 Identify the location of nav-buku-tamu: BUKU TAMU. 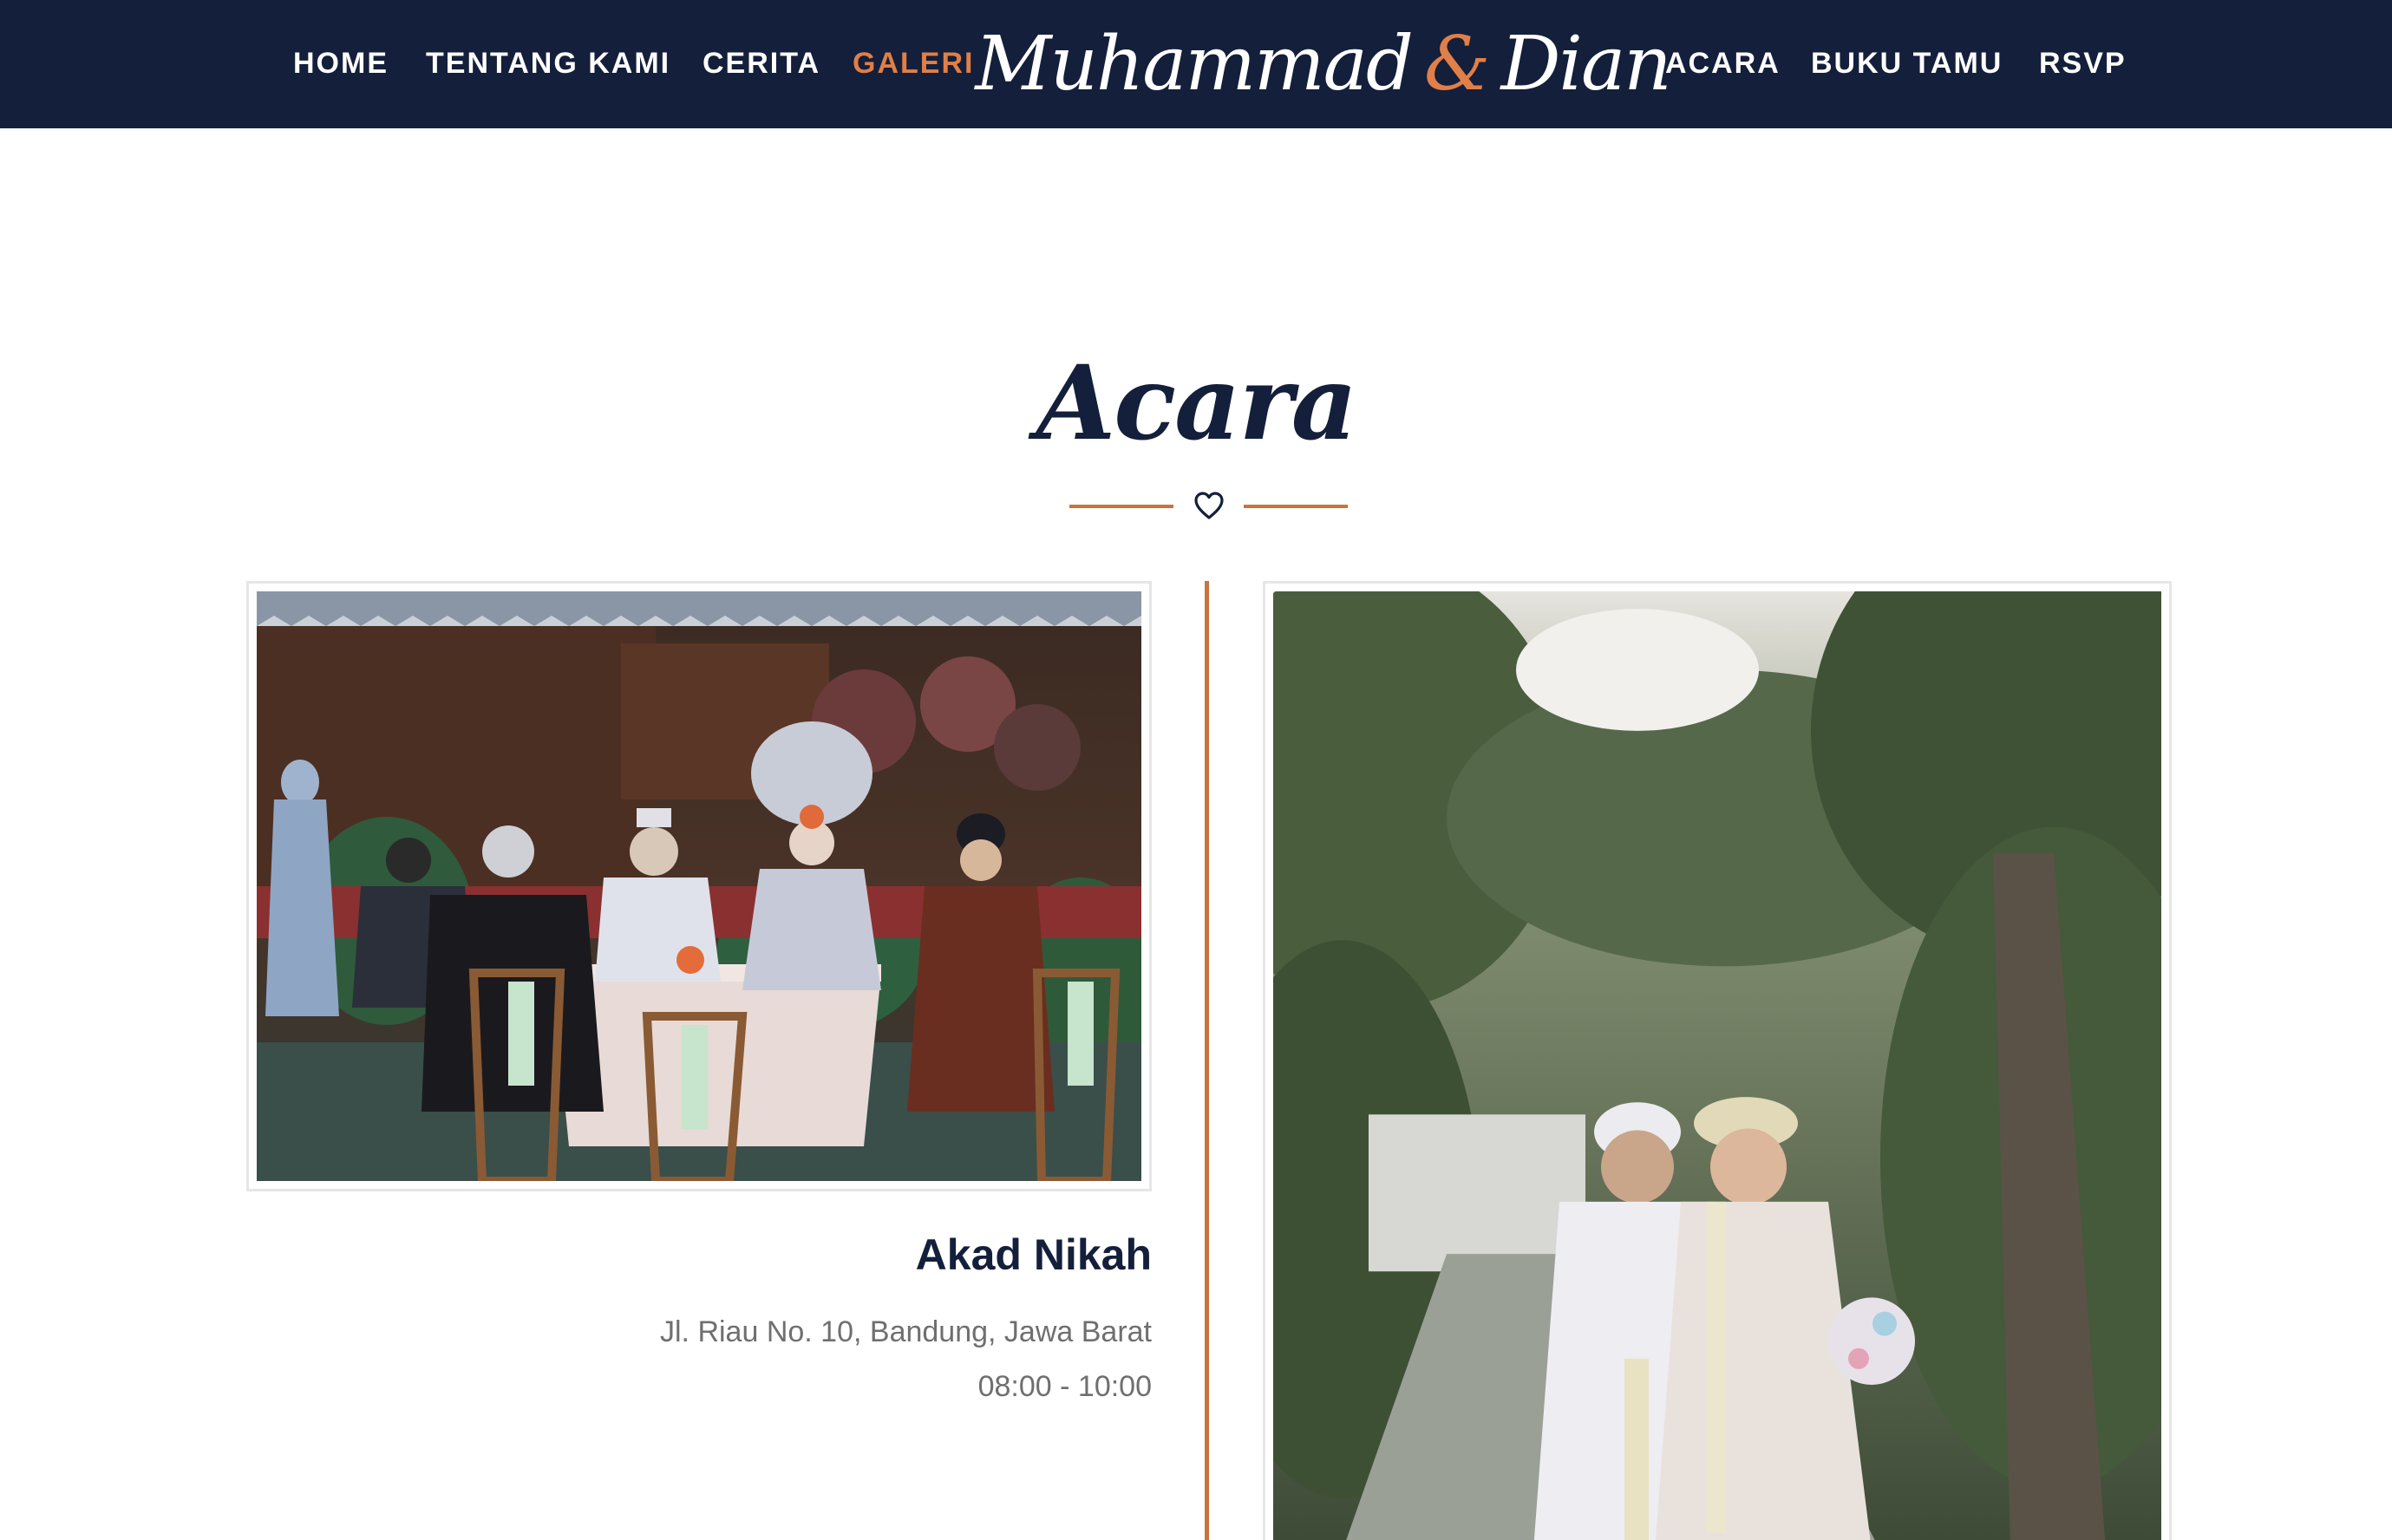
(1907, 63).